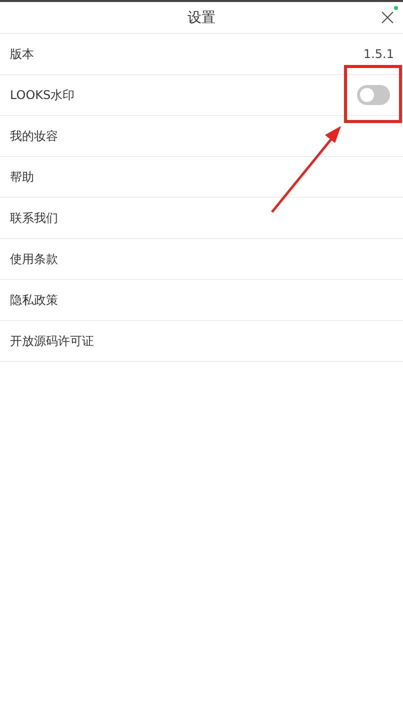 The height and width of the screenshot is (720, 403). I want to click on row-label: LOOKS水印, so click(42, 95).